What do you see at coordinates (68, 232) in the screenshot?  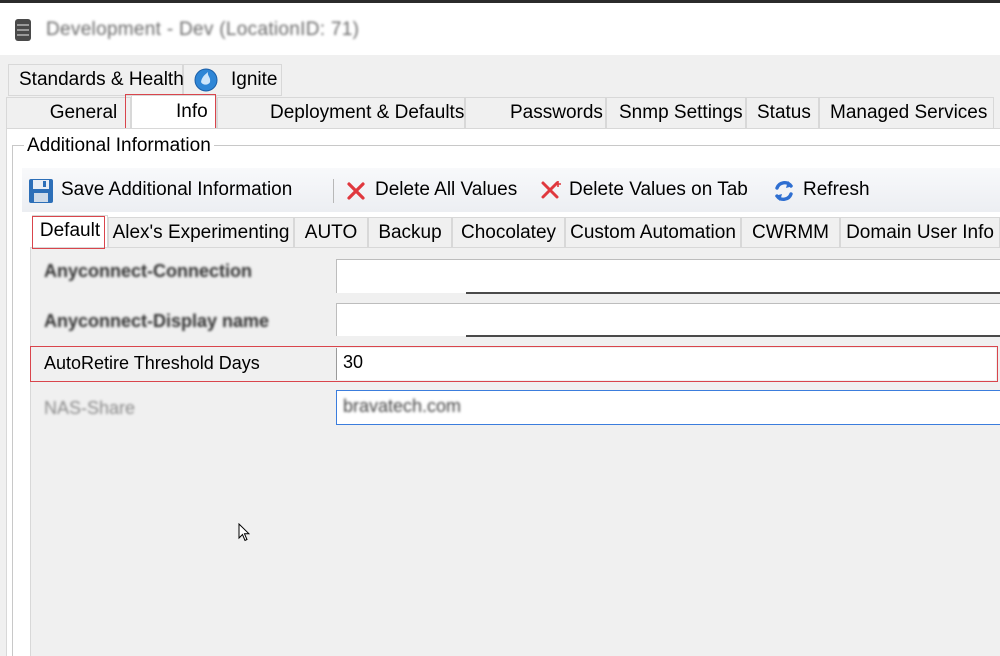 I see `default-tab-highlight` at bounding box center [68, 232].